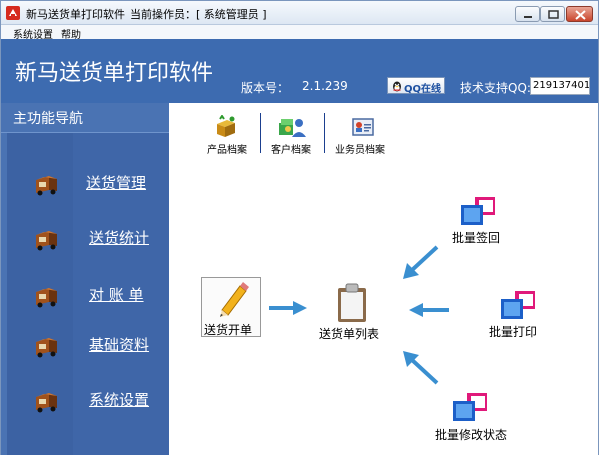  I want to click on close-icon, so click(580, 15).